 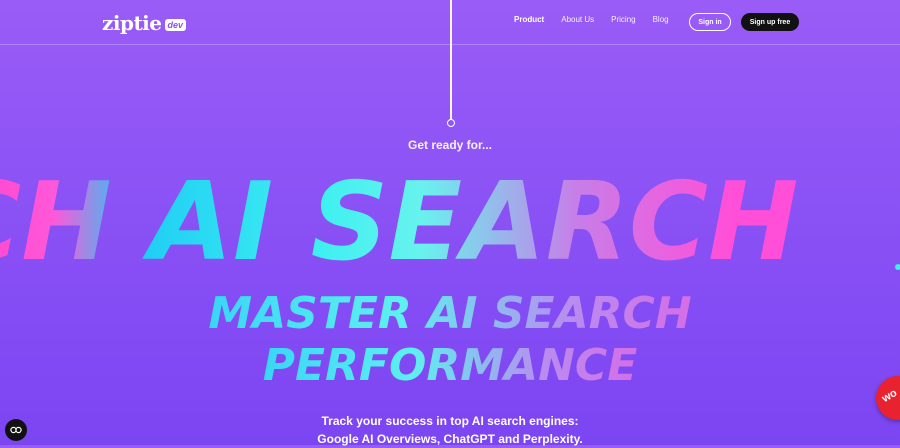 What do you see at coordinates (710, 22) in the screenshot?
I see `sign-in-button: Sign in` at bounding box center [710, 22].